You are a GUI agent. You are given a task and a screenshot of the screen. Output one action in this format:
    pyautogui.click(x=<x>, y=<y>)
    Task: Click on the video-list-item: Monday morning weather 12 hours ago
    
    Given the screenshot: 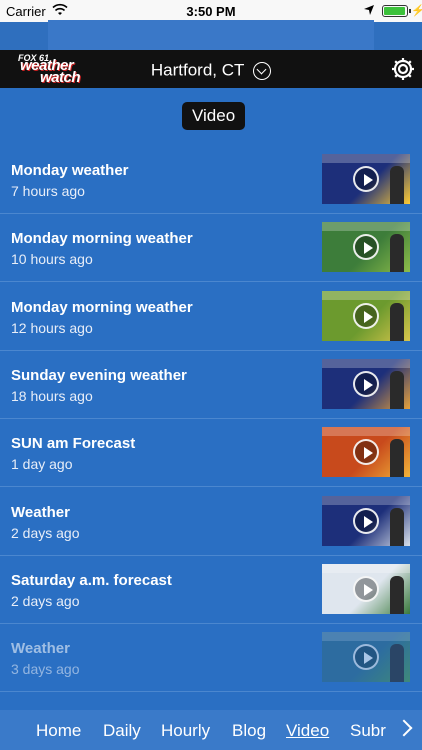 What is the action you would take?
    pyautogui.click(x=211, y=317)
    